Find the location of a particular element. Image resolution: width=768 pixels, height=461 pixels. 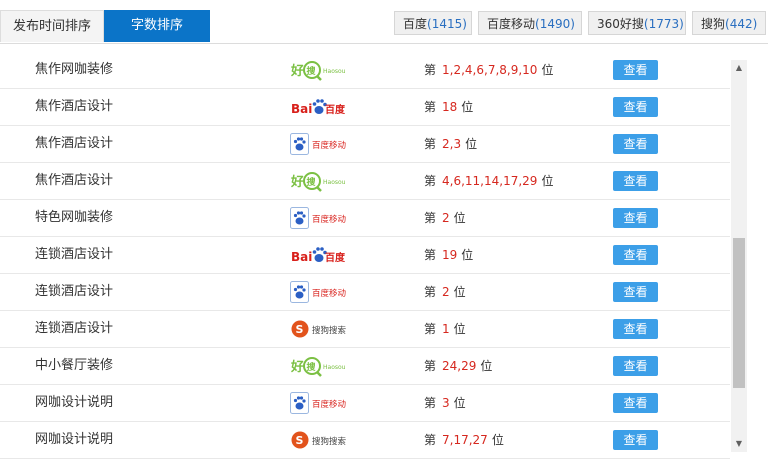

keyword: 特色网咖装修 is located at coordinates (74, 217).